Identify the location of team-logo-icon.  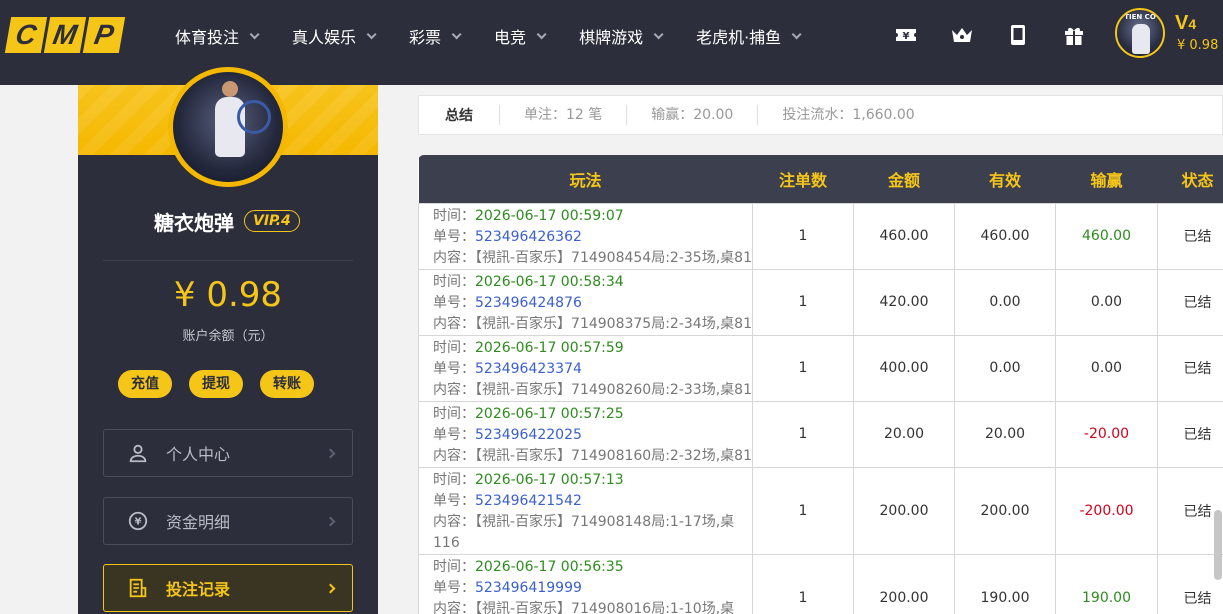
(254, 117).